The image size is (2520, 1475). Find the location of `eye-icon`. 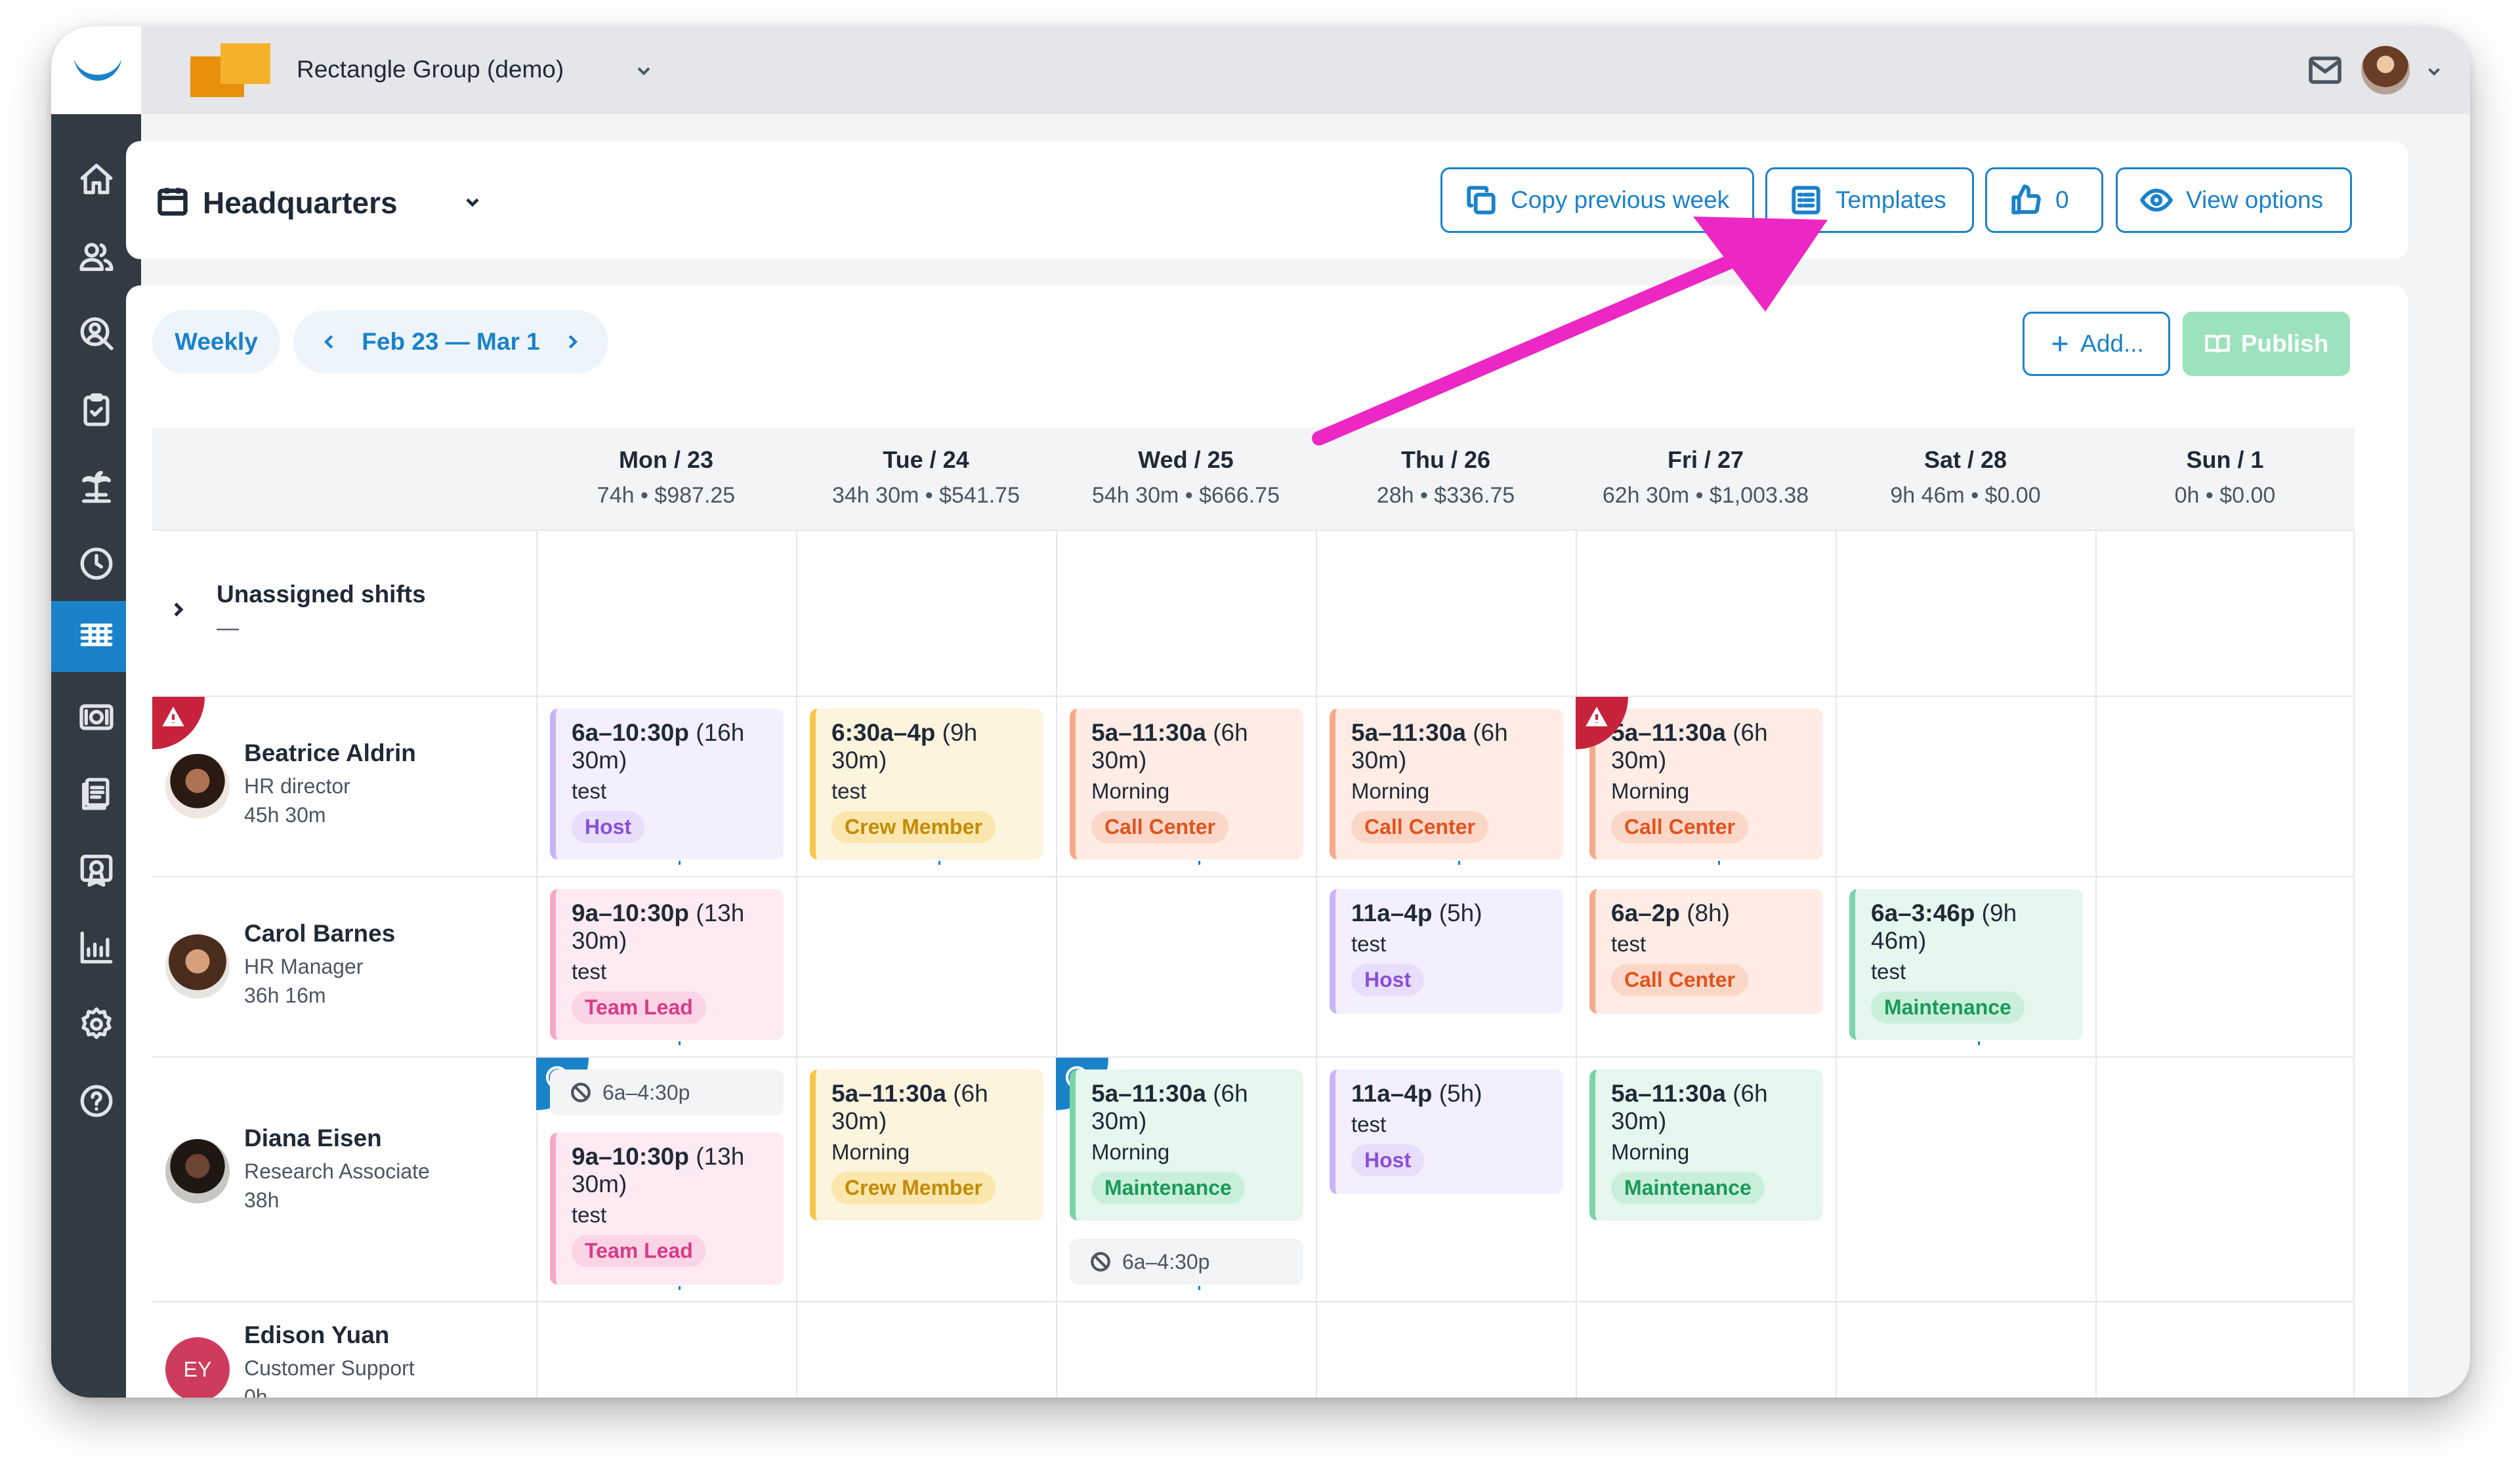

eye-icon is located at coordinates (2156, 200).